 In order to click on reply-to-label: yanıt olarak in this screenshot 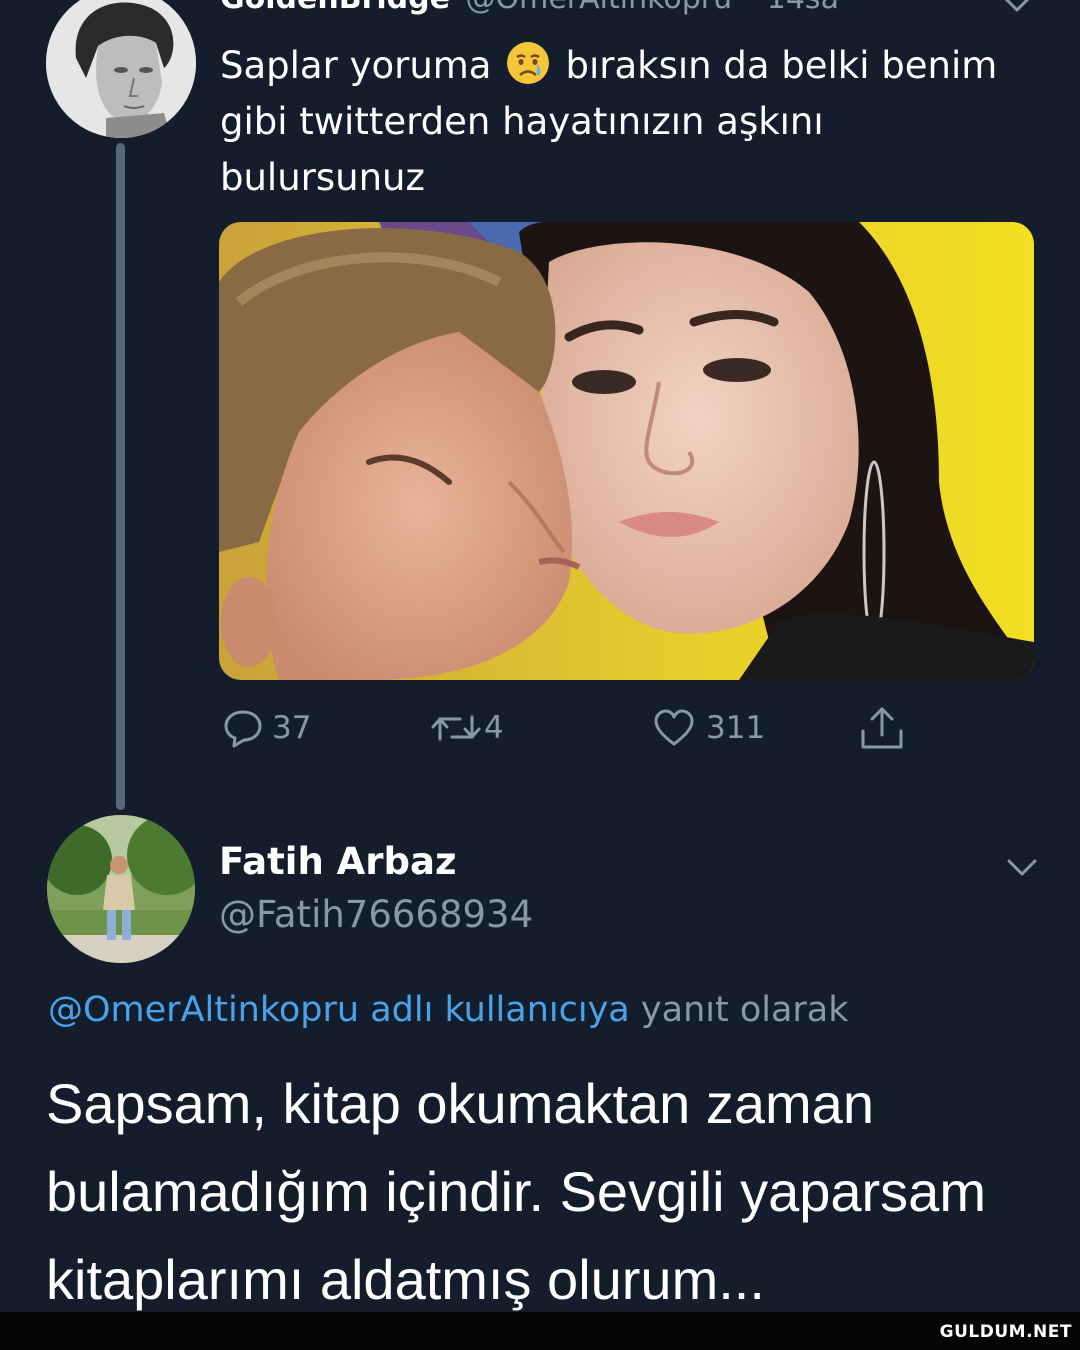, I will do `click(744, 1010)`.